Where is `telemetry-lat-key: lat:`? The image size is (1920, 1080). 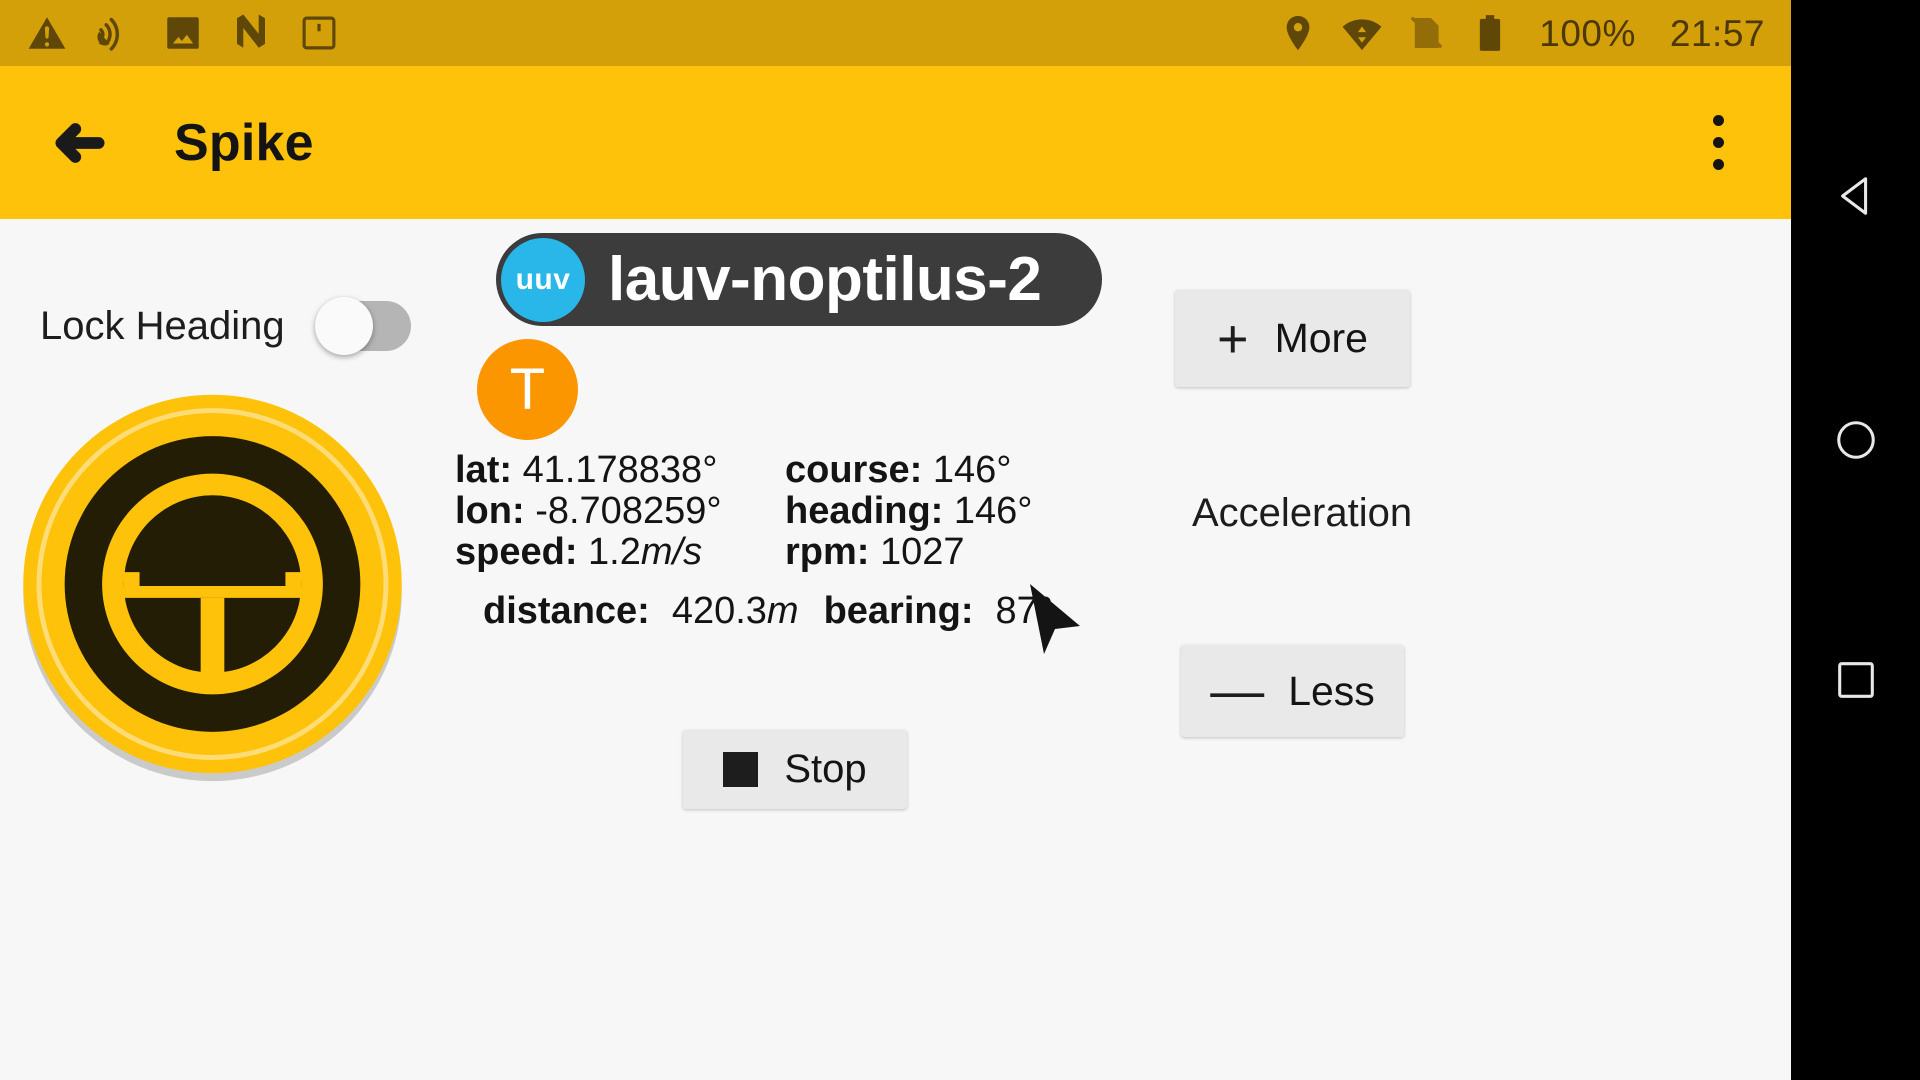 telemetry-lat-key: lat: is located at coordinates (483, 470).